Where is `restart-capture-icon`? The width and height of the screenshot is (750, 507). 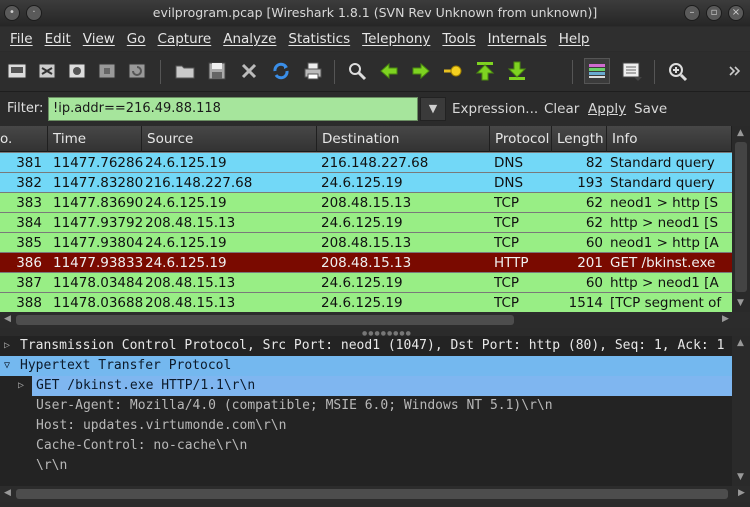 restart-capture-icon is located at coordinates (137, 71).